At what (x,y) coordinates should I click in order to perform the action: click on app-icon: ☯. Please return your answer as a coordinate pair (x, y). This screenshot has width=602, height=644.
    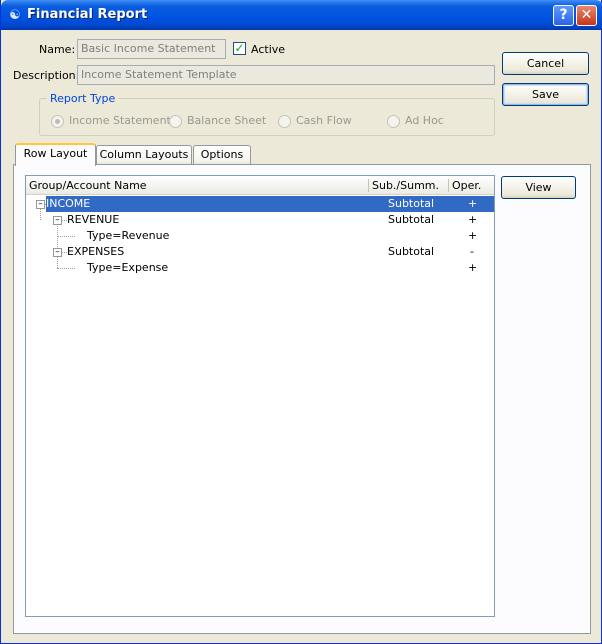
    Looking at the image, I should click on (15, 15).